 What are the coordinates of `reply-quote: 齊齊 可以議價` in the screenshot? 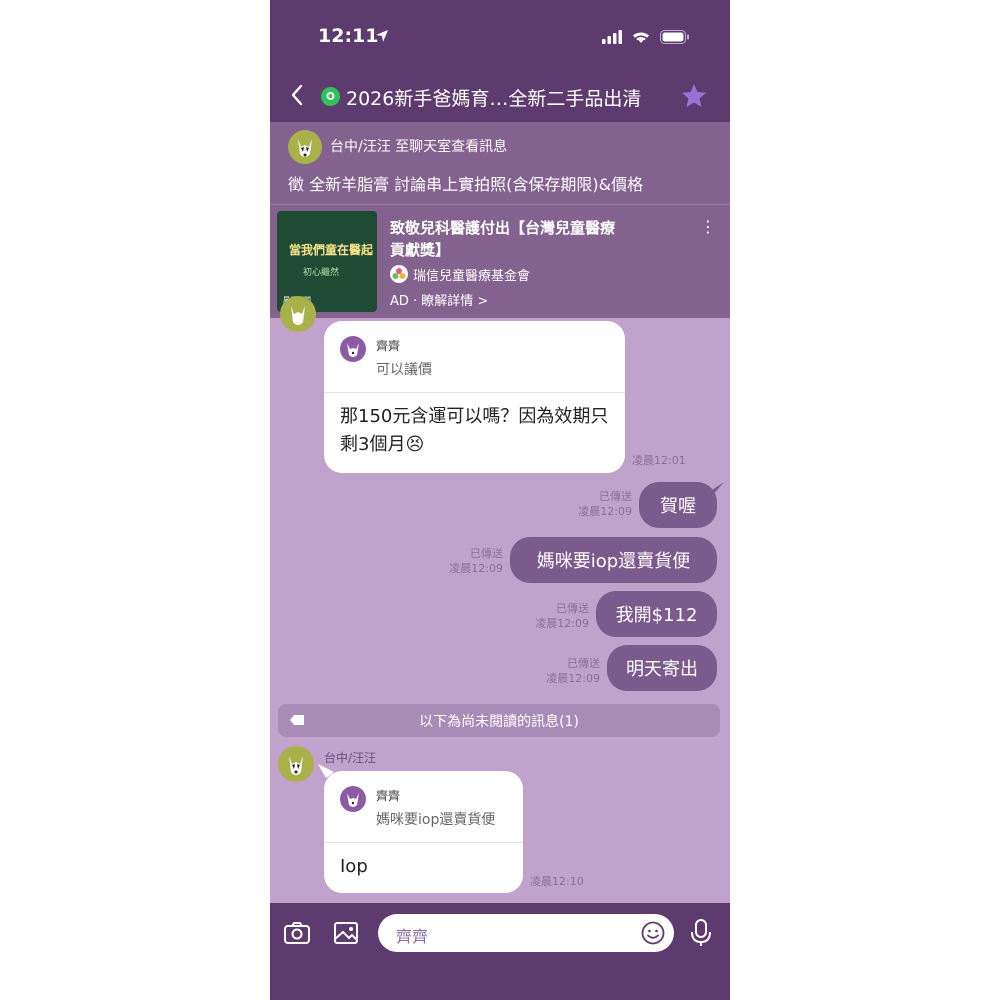 It's located at (474, 357).